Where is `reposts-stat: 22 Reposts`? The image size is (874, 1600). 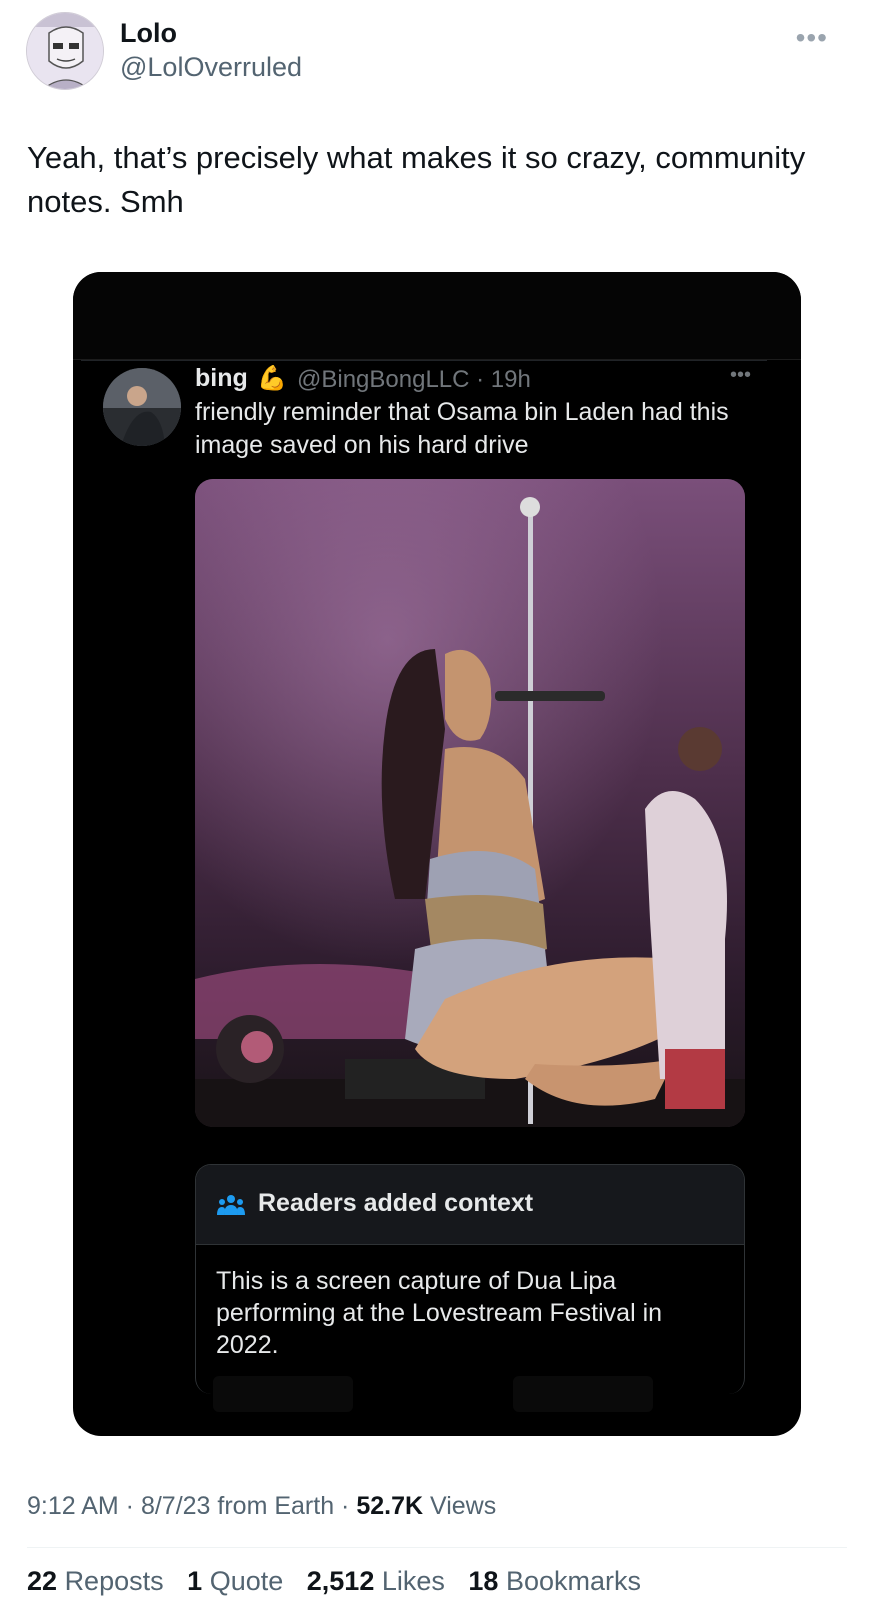
reposts-stat: 22 Reposts is located at coordinates (95, 1581).